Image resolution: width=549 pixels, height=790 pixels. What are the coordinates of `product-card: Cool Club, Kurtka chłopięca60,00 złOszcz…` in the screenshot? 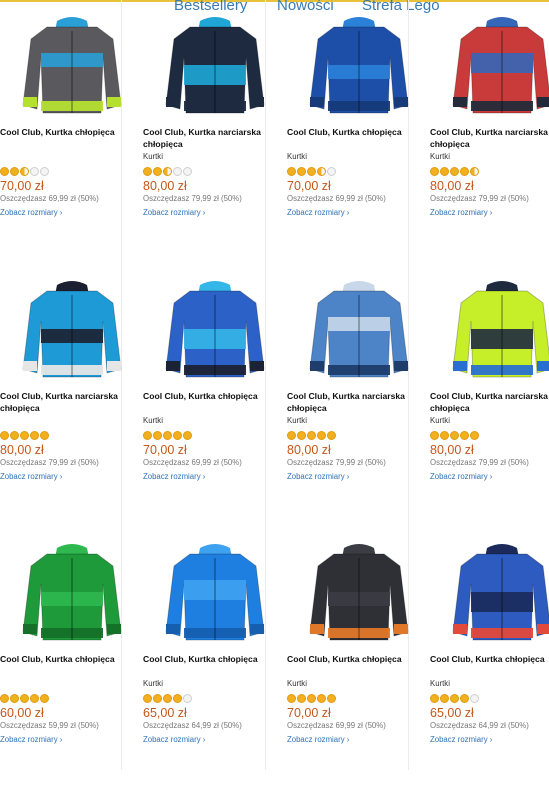 It's located at (59, 658).